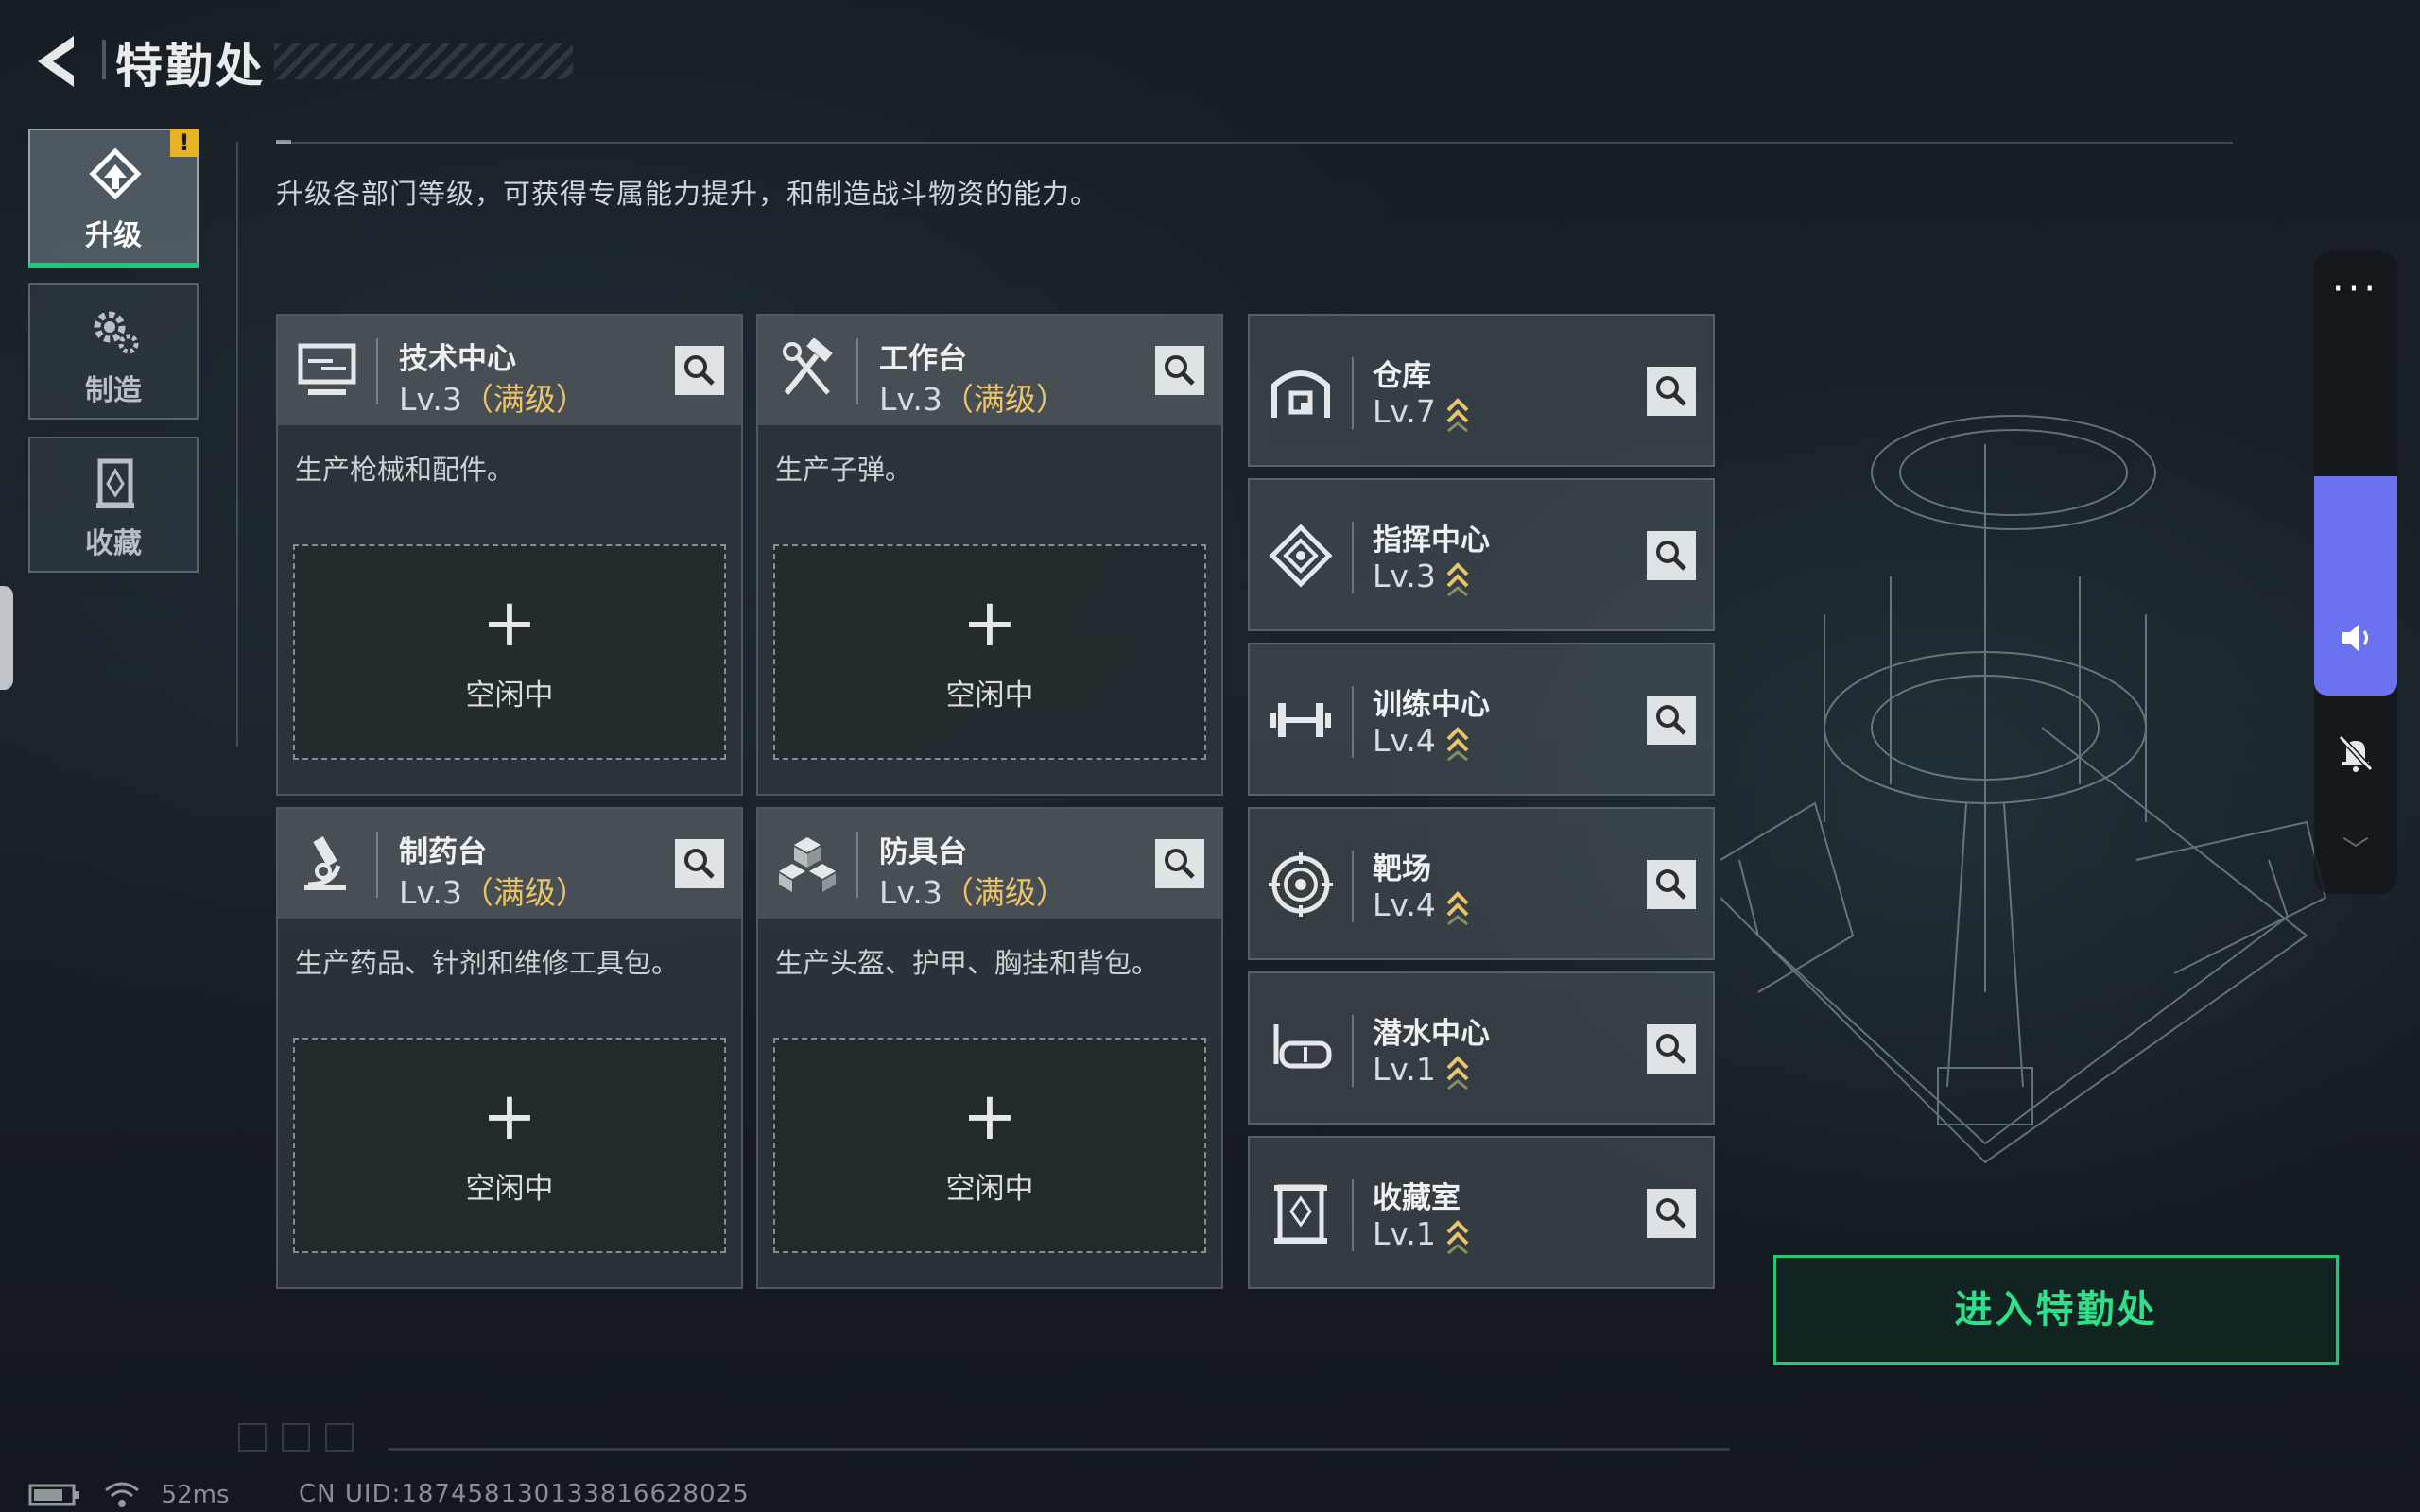 The width and height of the screenshot is (2420, 1512). I want to click on diving-mask-icon, so click(1302, 1046).